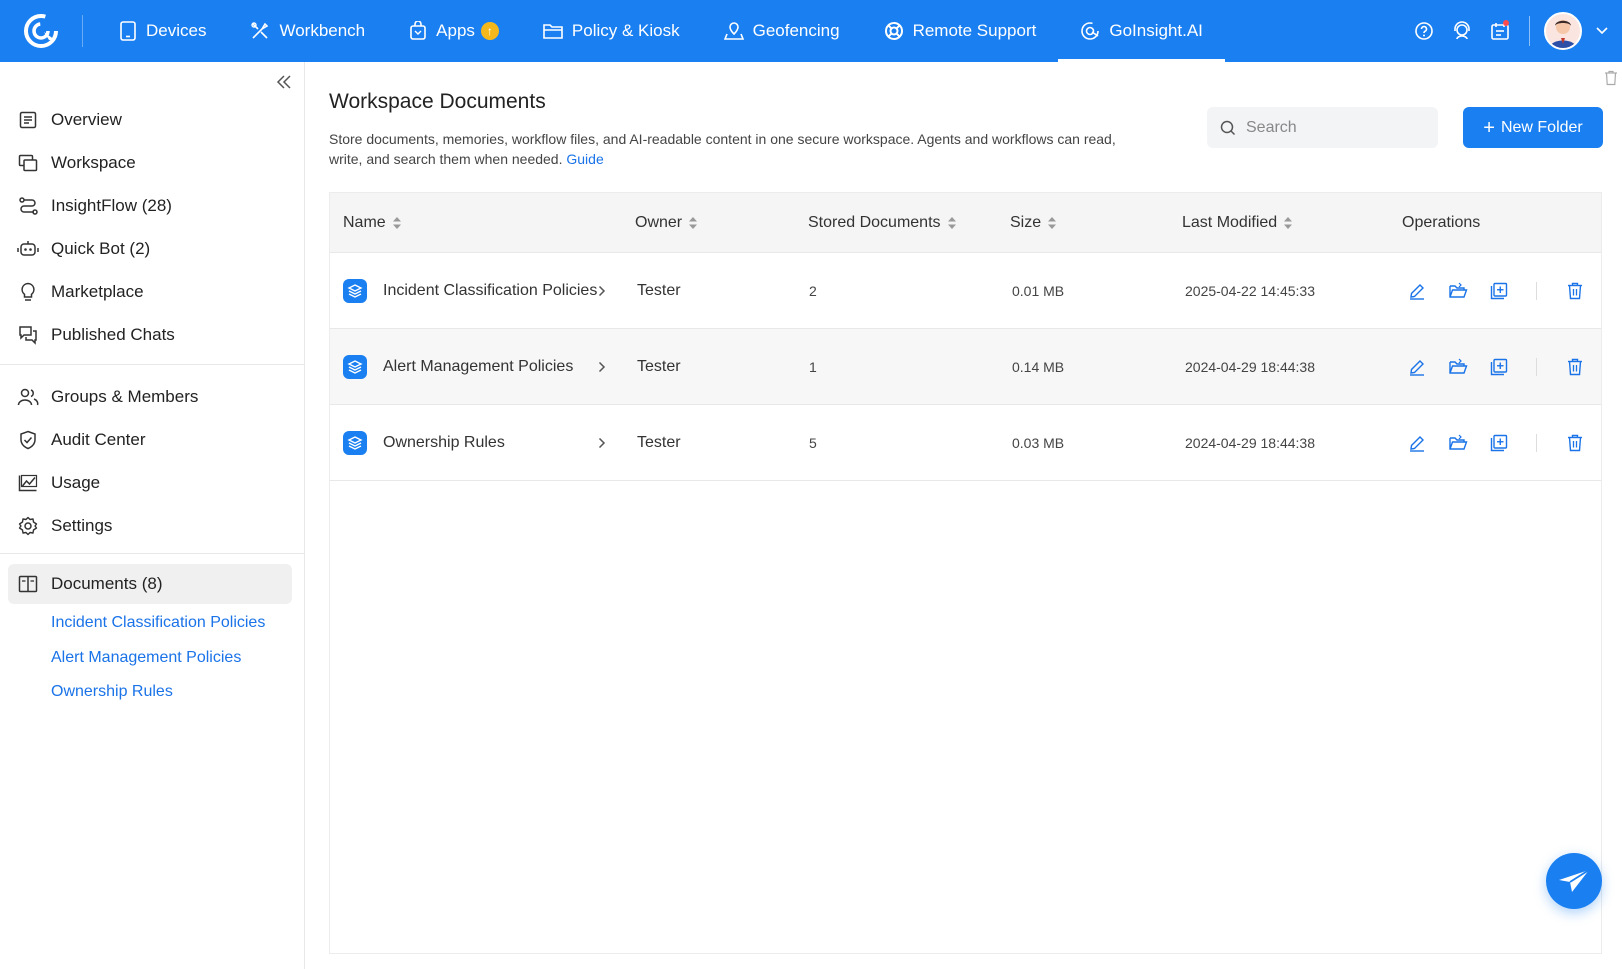  What do you see at coordinates (1038, 291) in the screenshot?
I see `size-cell: 0.01 MB` at bounding box center [1038, 291].